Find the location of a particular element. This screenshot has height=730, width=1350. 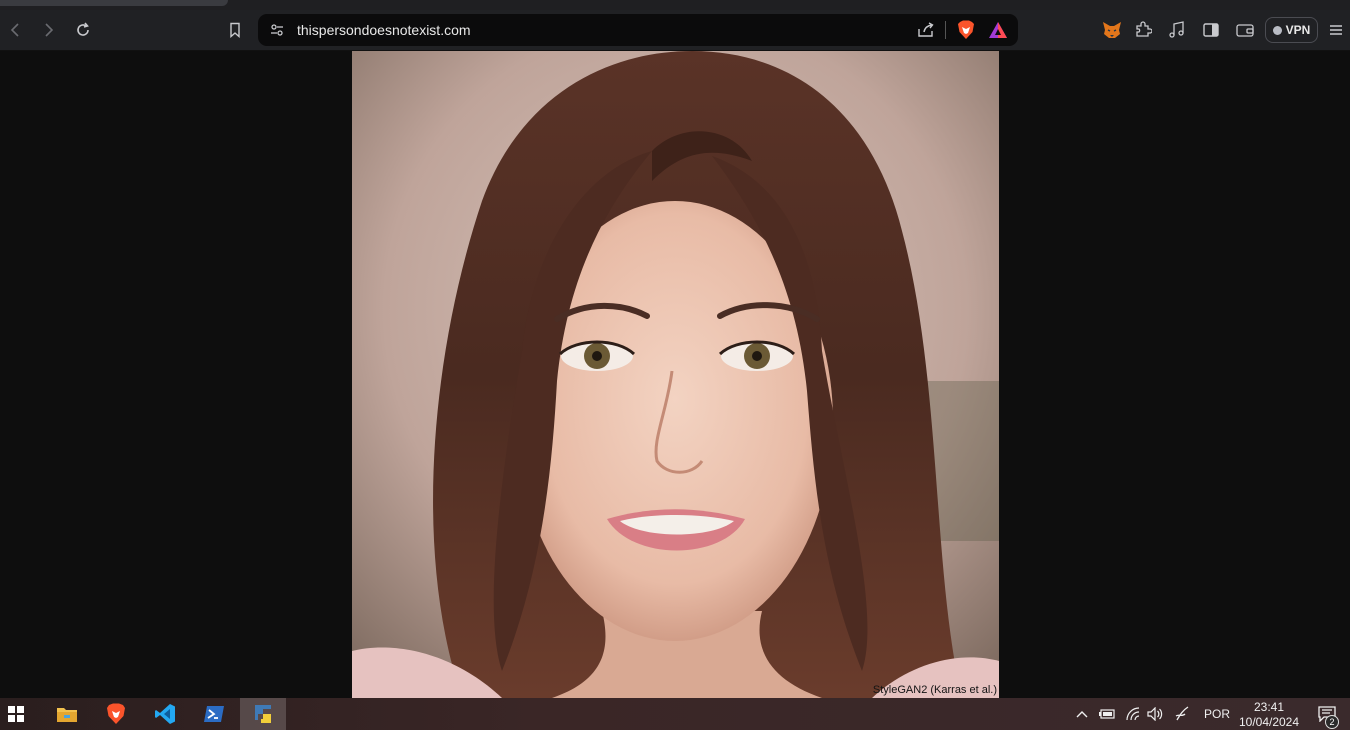

clock-time: 23:41 is located at coordinates (1269, 707).